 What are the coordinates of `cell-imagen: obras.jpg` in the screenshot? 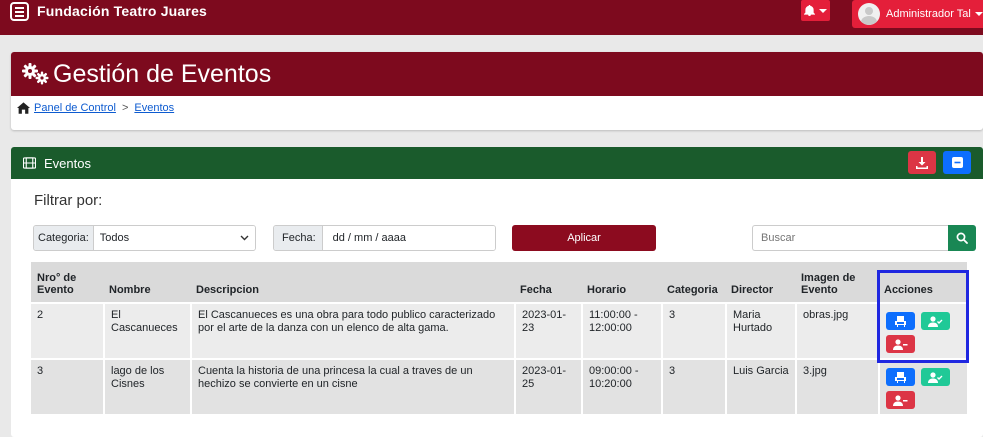 It's located at (836, 330).